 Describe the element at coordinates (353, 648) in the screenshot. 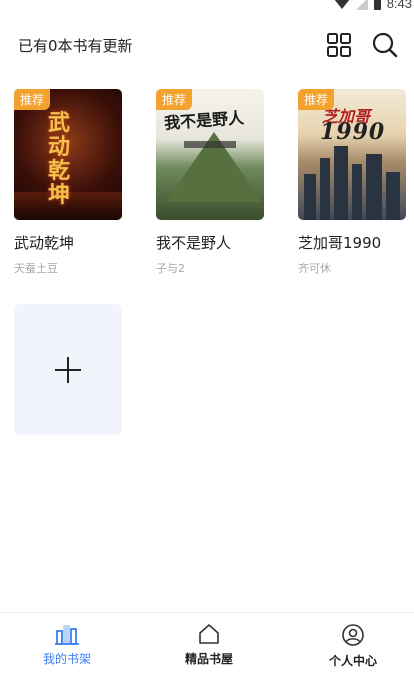

I see `tab-profile: 个人中心` at that location.